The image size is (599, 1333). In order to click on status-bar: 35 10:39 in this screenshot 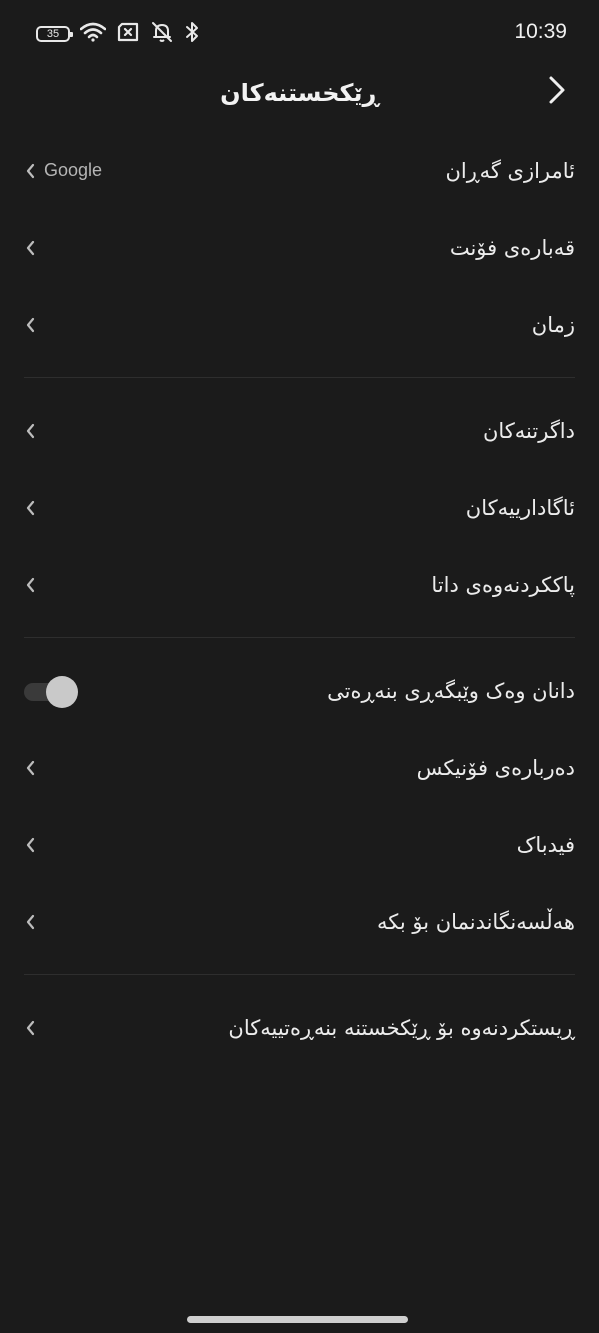, I will do `click(299, 34)`.